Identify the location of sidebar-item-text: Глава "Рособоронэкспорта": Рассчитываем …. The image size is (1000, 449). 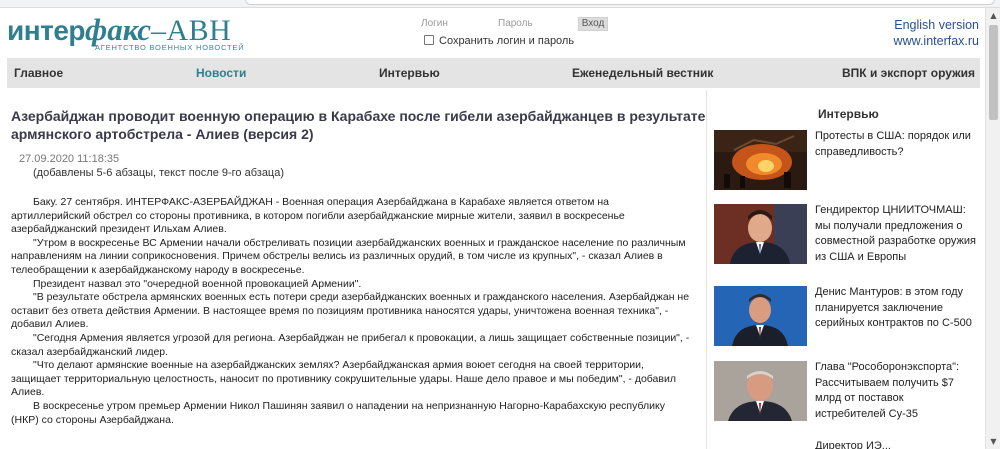
(896, 391).